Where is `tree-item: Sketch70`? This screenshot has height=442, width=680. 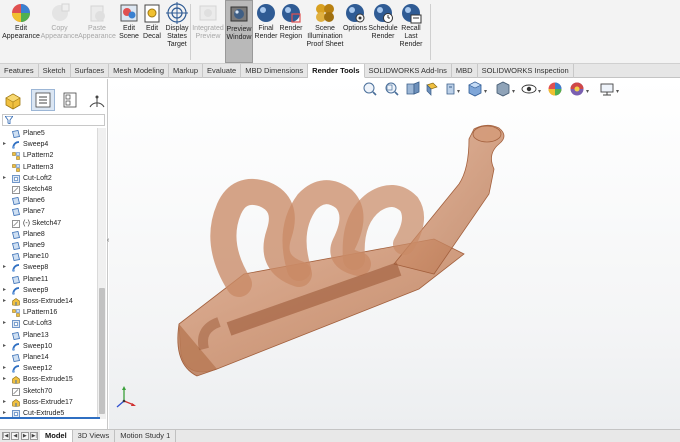
tree-item: Sketch70 is located at coordinates (48, 391).